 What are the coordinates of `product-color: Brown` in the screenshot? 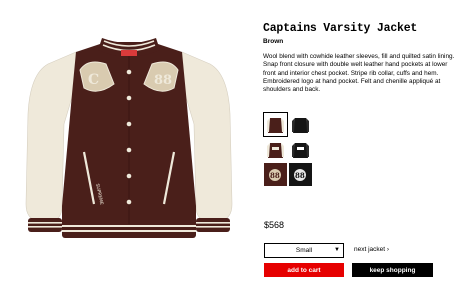 It's located at (273, 41).